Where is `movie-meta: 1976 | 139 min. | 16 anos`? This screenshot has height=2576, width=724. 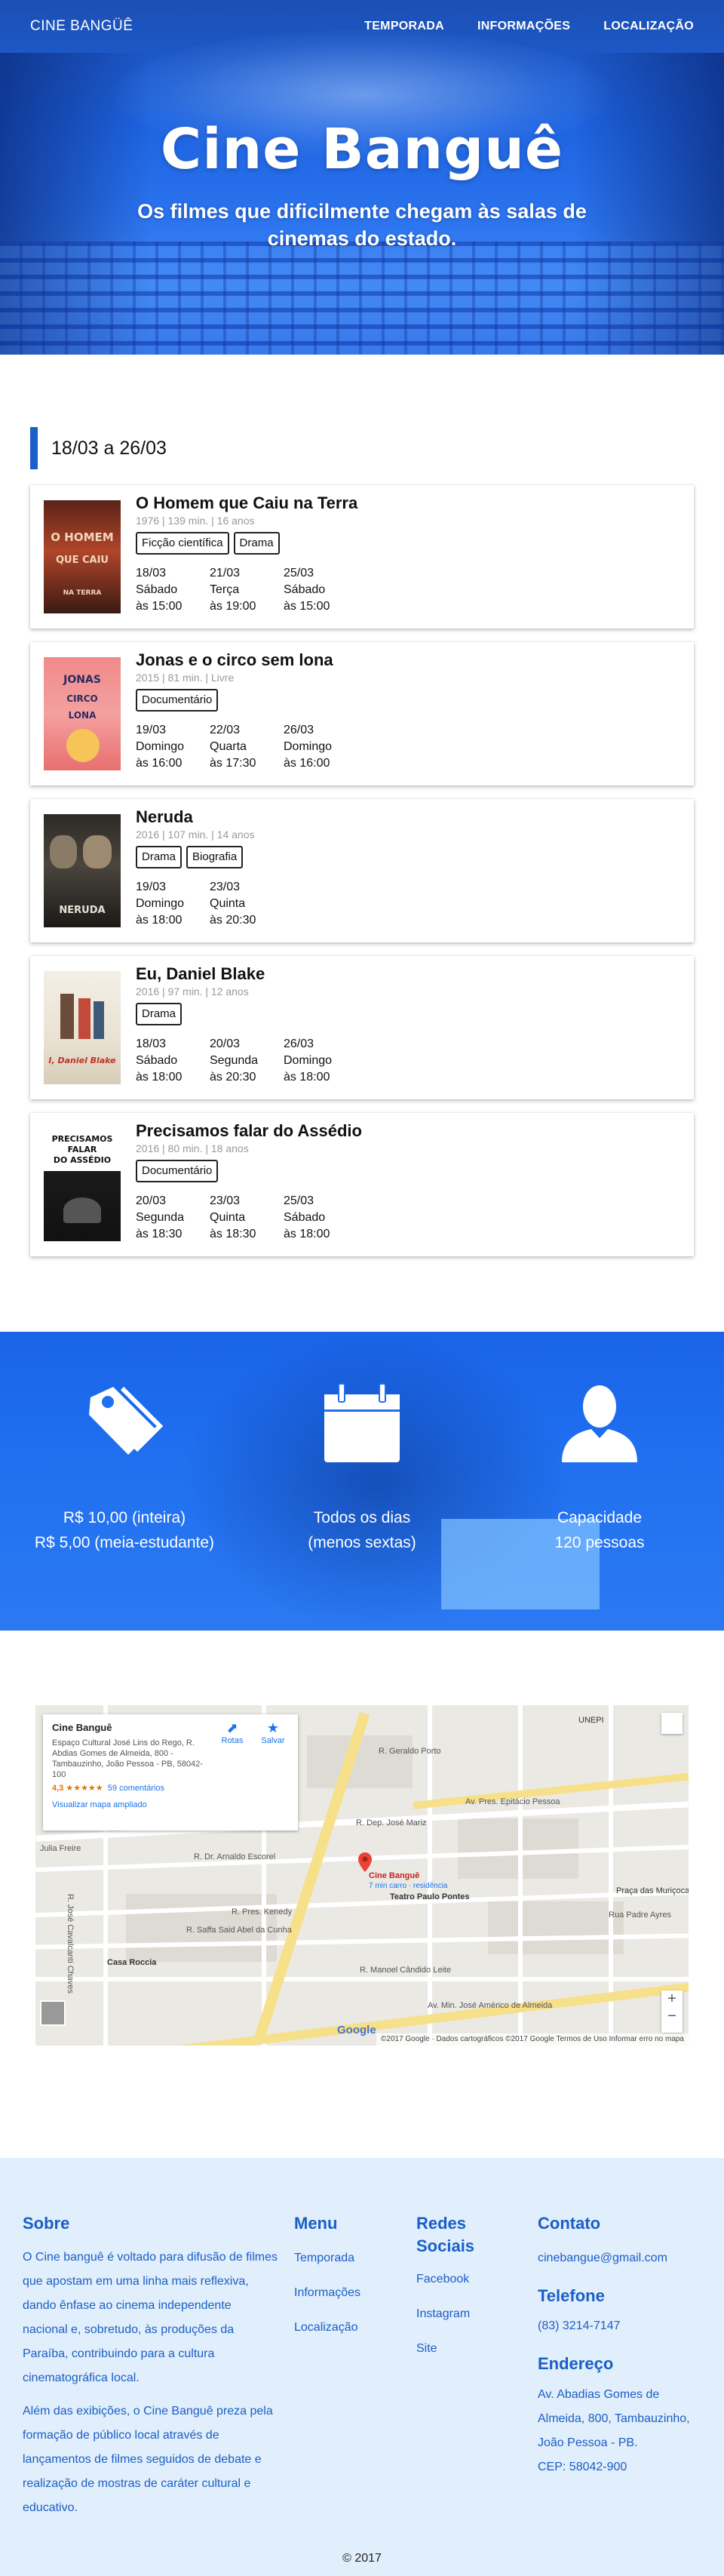 movie-meta: 1976 | 139 min. | 16 anos is located at coordinates (195, 521).